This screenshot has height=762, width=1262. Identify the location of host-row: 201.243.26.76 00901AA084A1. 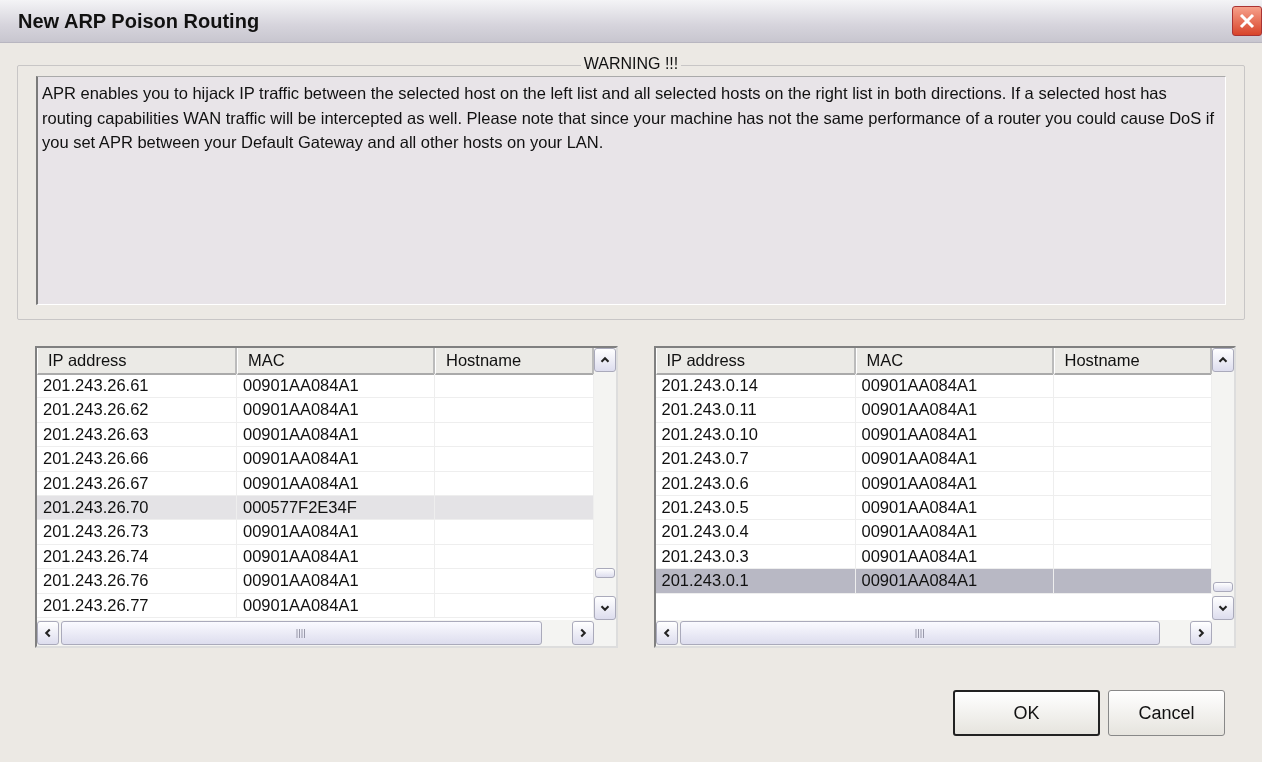
(315, 581).